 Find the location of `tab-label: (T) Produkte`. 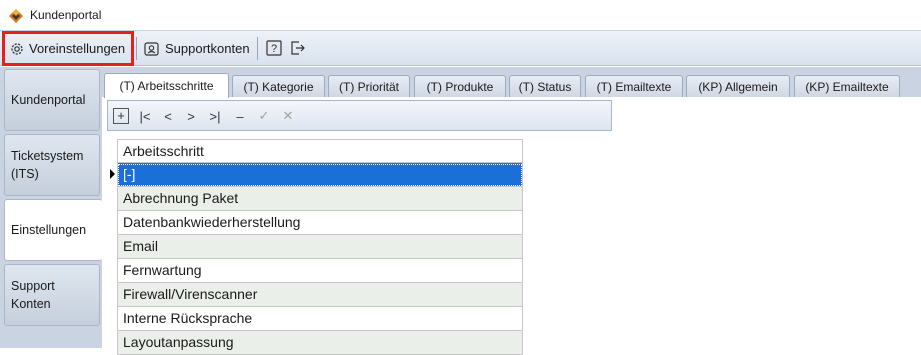

tab-label: (T) Produkte is located at coordinates (460, 86).